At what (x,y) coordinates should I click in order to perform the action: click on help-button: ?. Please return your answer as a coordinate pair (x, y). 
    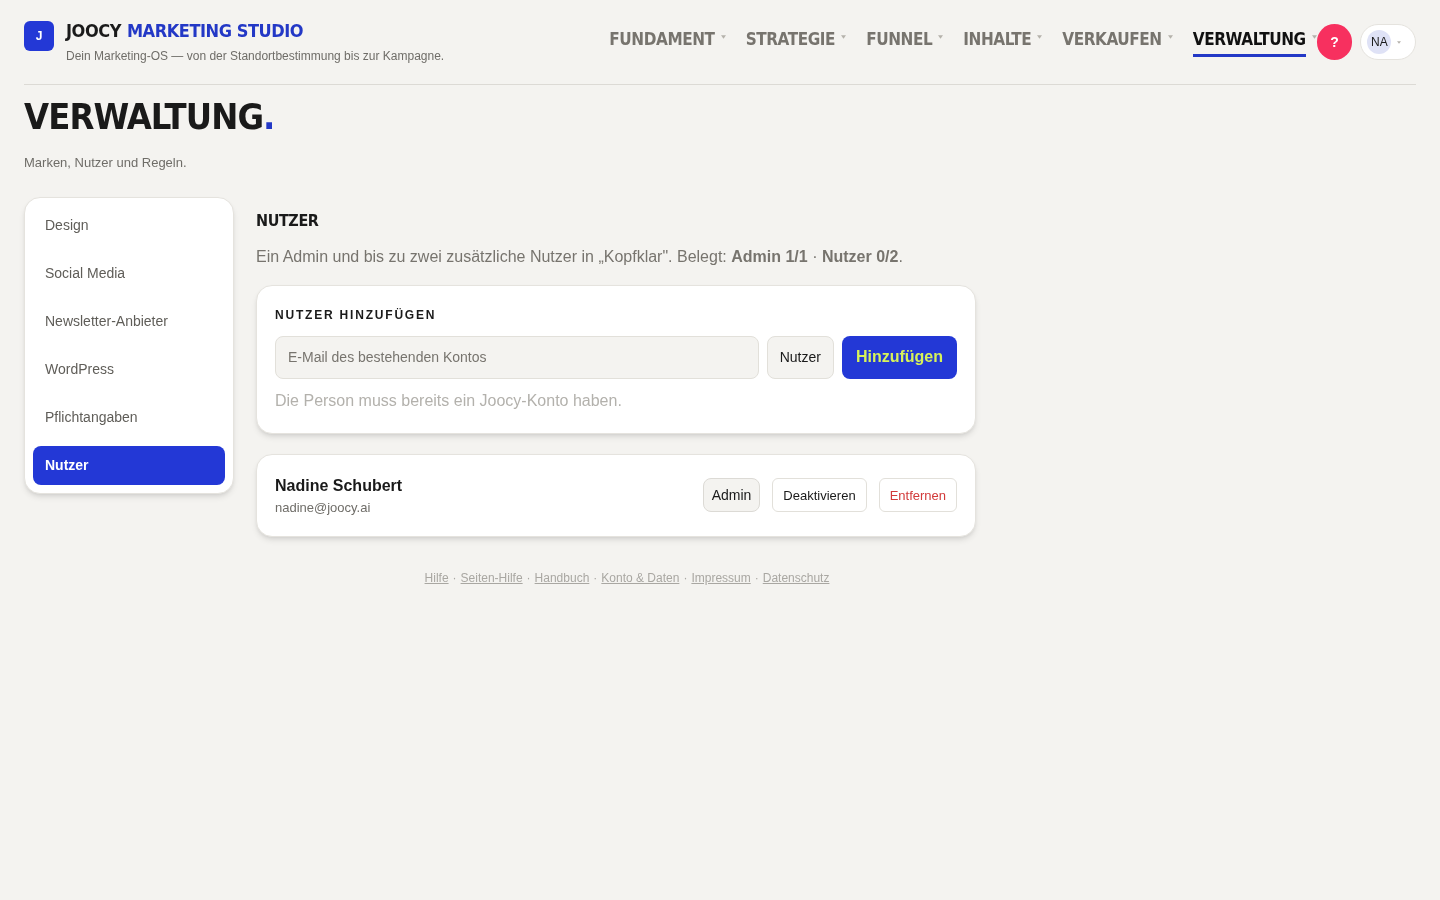
    Looking at the image, I should click on (1334, 42).